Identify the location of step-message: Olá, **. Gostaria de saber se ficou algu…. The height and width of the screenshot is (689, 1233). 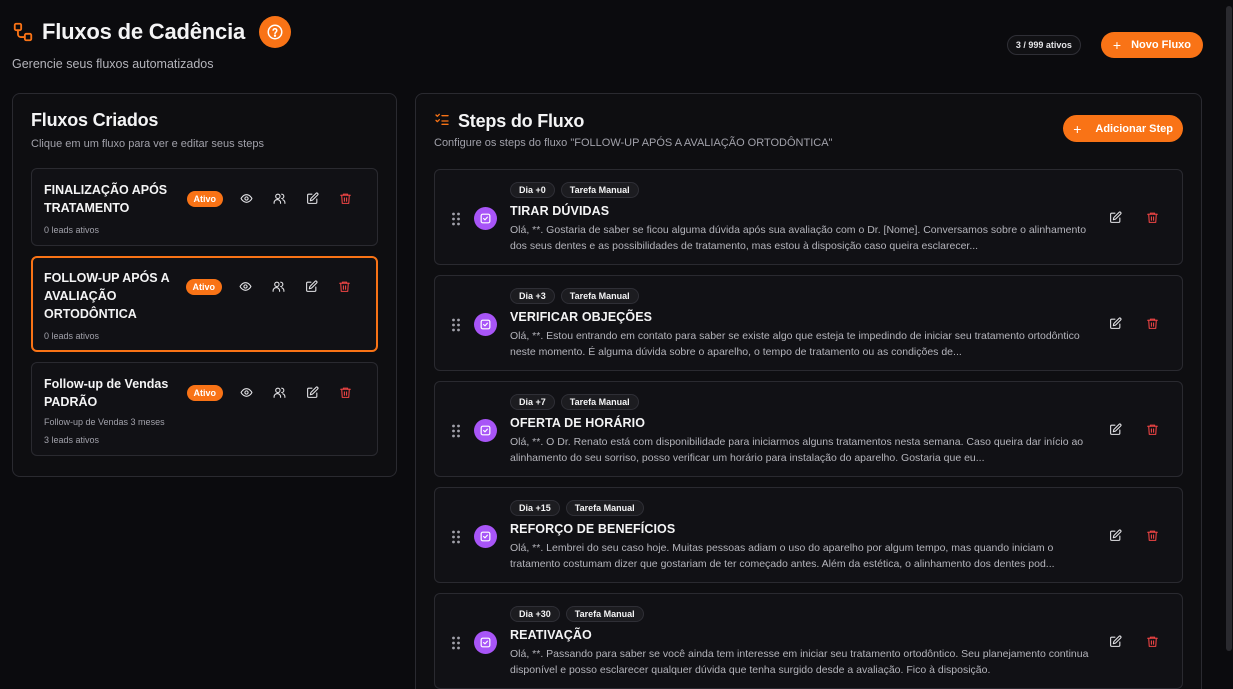
(798, 238).